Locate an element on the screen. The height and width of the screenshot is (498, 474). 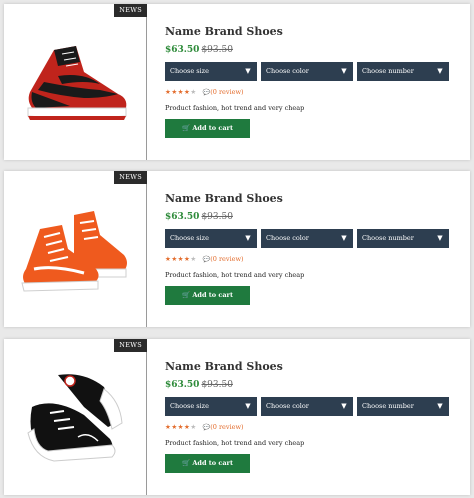
shoe-image-high-top-black-red is located at coordinates (74, 82).